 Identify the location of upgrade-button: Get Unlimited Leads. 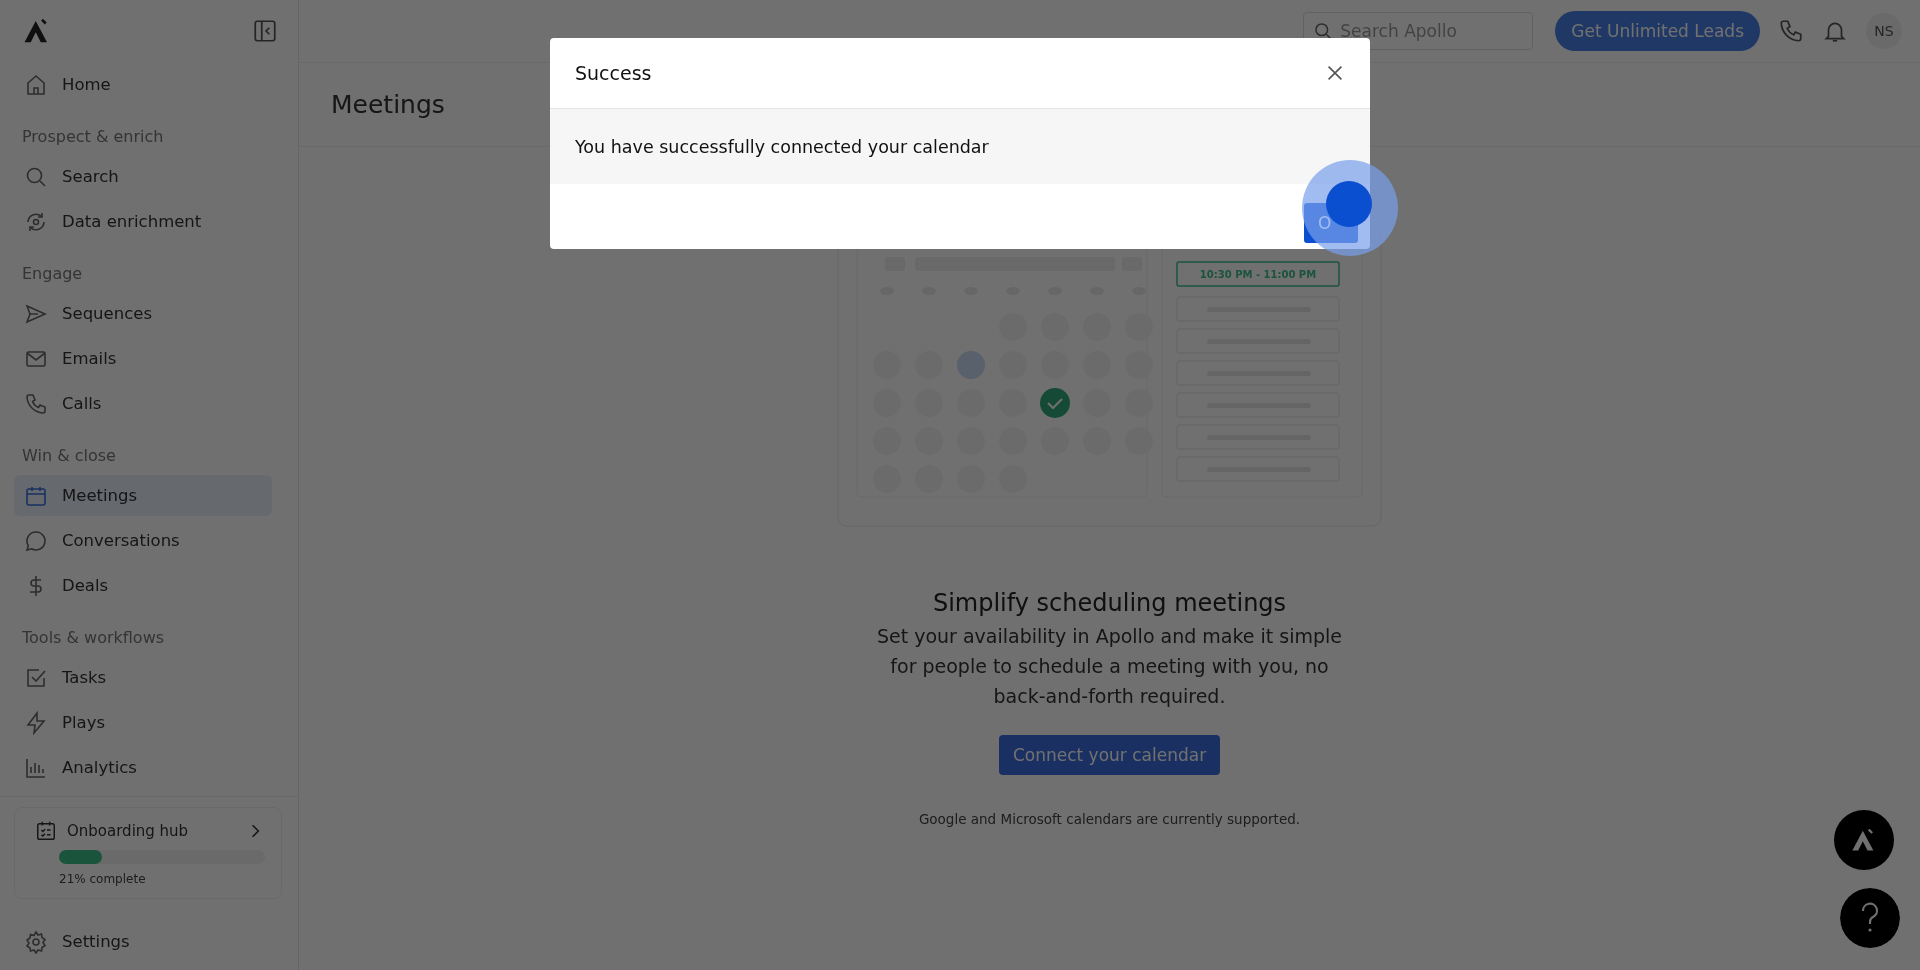
(1657, 31).